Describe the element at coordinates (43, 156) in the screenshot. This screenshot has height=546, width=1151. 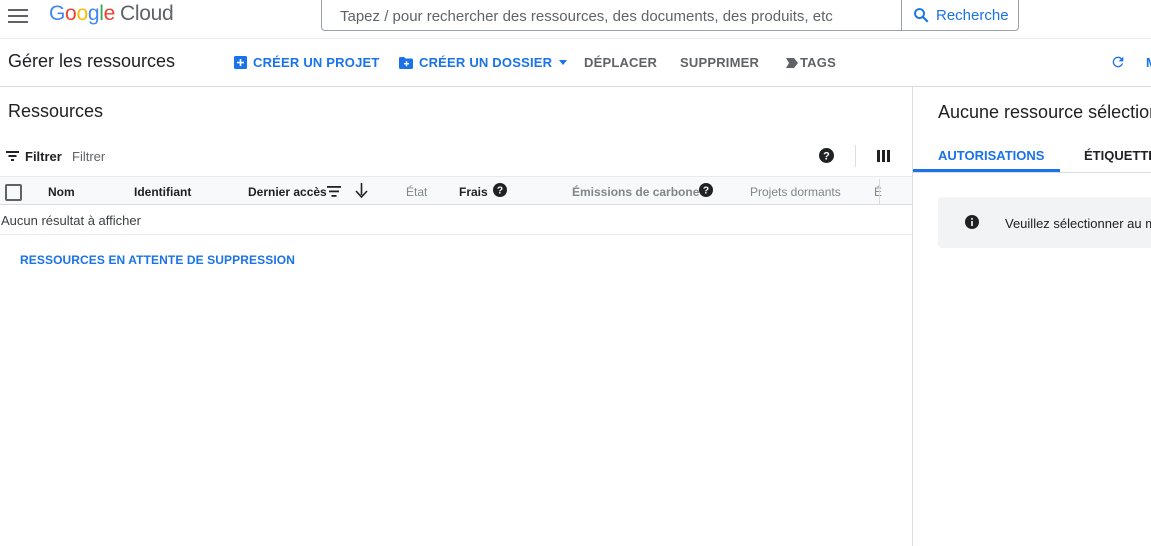
I see `filter-label: Filtrer` at that location.